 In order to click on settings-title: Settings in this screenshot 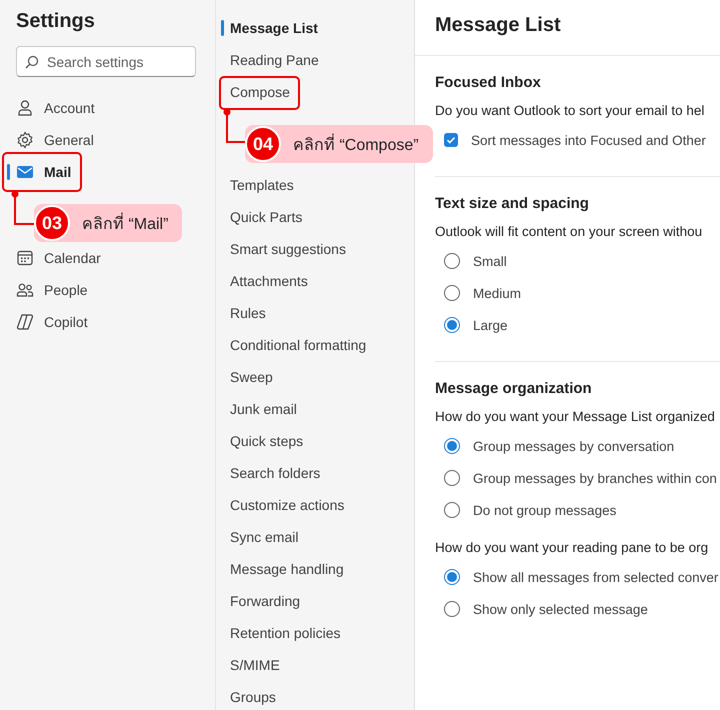, I will do `click(56, 21)`.